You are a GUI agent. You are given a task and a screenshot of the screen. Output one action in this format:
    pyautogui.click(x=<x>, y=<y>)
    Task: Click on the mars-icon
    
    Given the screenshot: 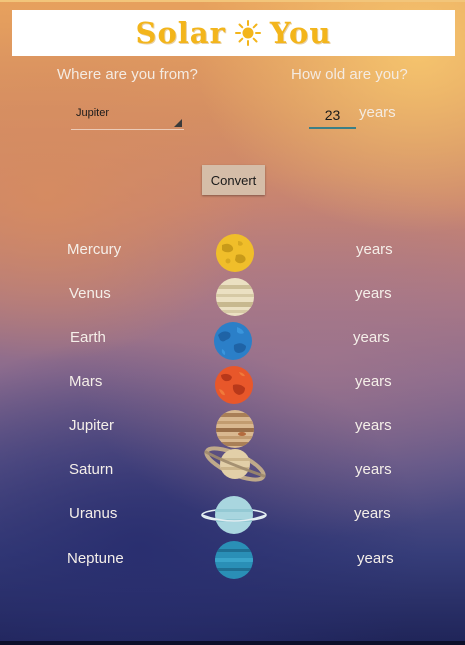 What is the action you would take?
    pyautogui.click(x=234, y=385)
    